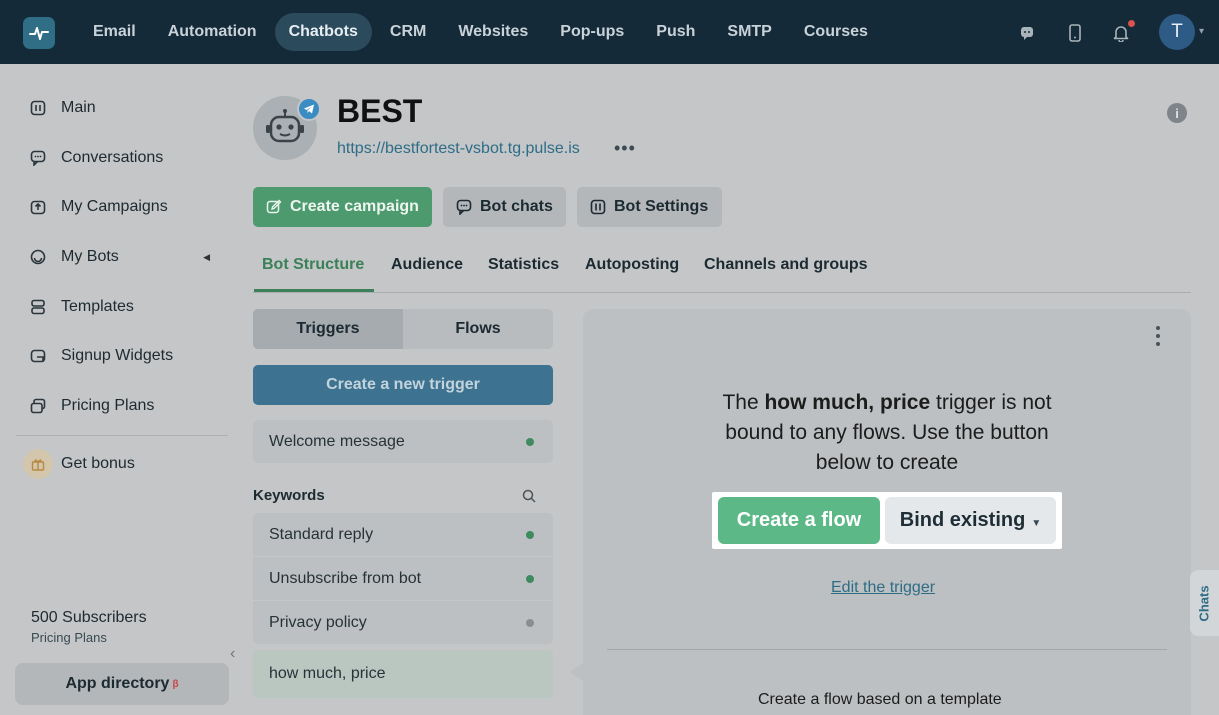 The width and height of the screenshot is (1219, 715). What do you see at coordinates (318, 622) in the screenshot?
I see `trigger-label: Privacy policy` at bounding box center [318, 622].